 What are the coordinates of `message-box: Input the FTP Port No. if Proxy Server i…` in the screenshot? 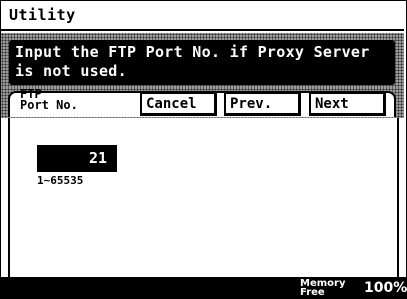 It's located at (202, 62).